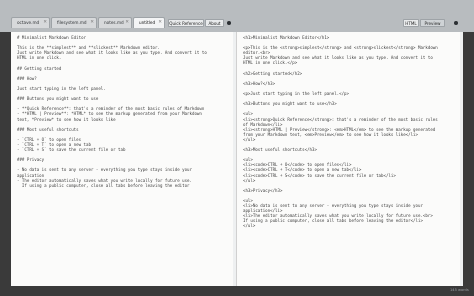 The width and height of the screenshot is (474, 296). Describe the element at coordinates (234, 159) in the screenshot. I see `editor-scrollbar` at that location.